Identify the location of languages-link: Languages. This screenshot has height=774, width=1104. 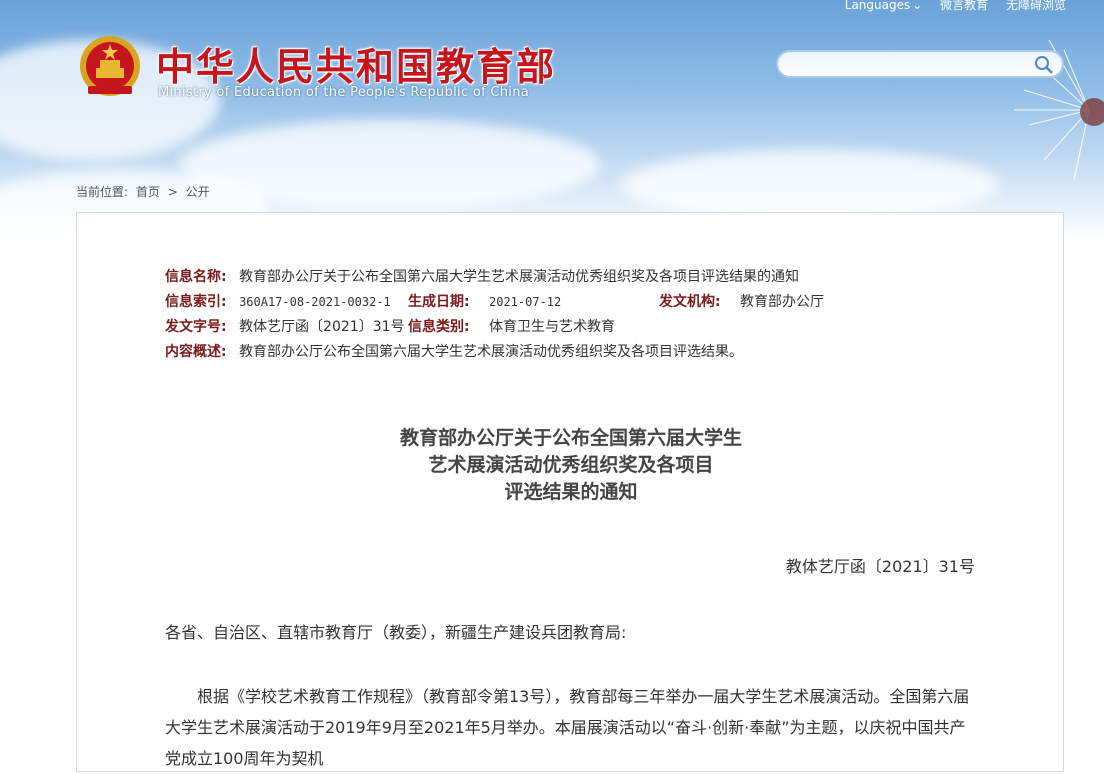
(877, 6).